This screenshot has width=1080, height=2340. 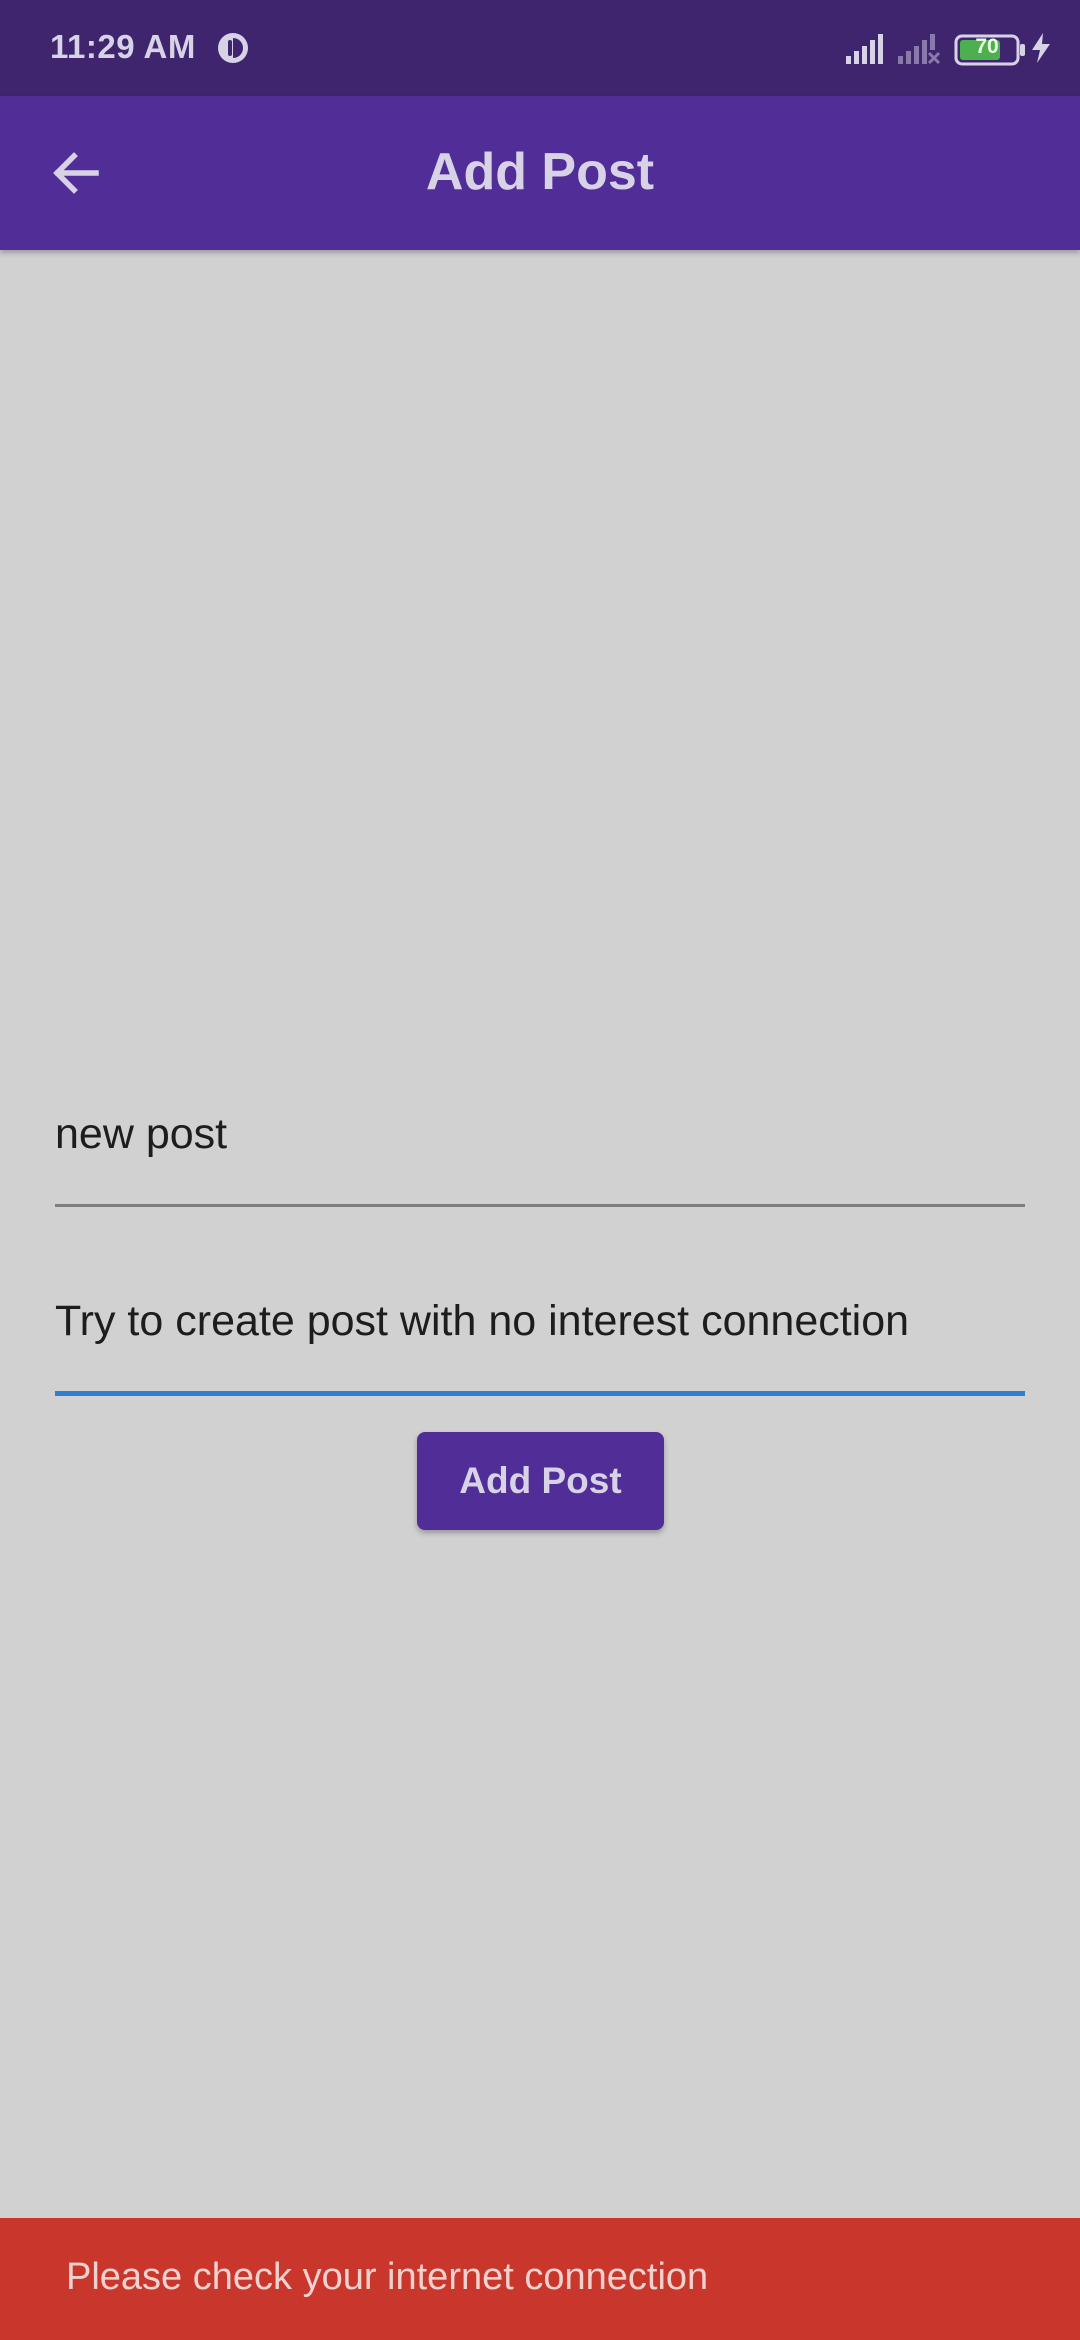 I want to click on signal-full-icon, so click(x=864, y=49).